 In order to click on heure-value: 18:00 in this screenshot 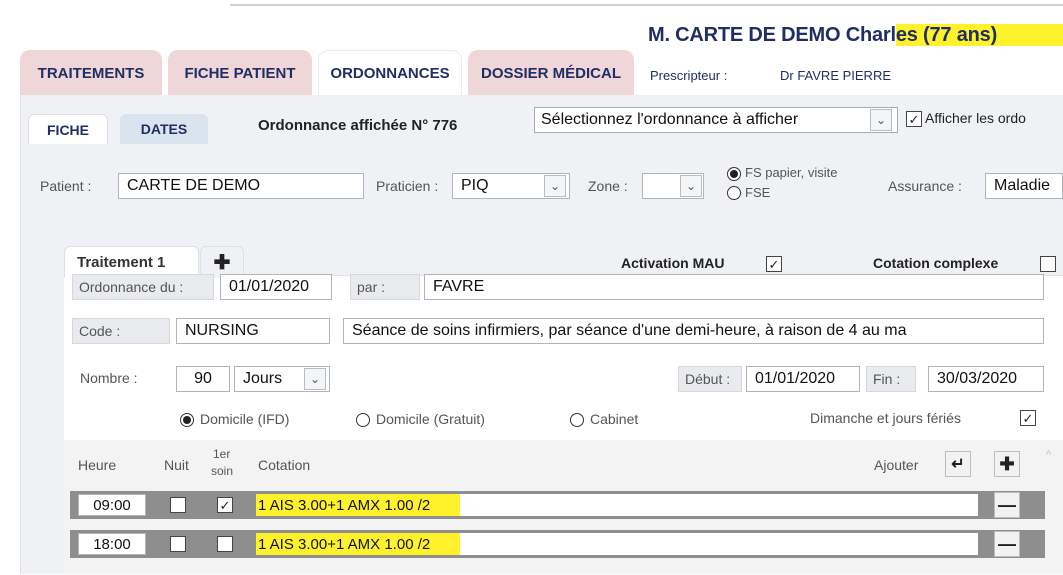, I will do `click(112, 544)`.